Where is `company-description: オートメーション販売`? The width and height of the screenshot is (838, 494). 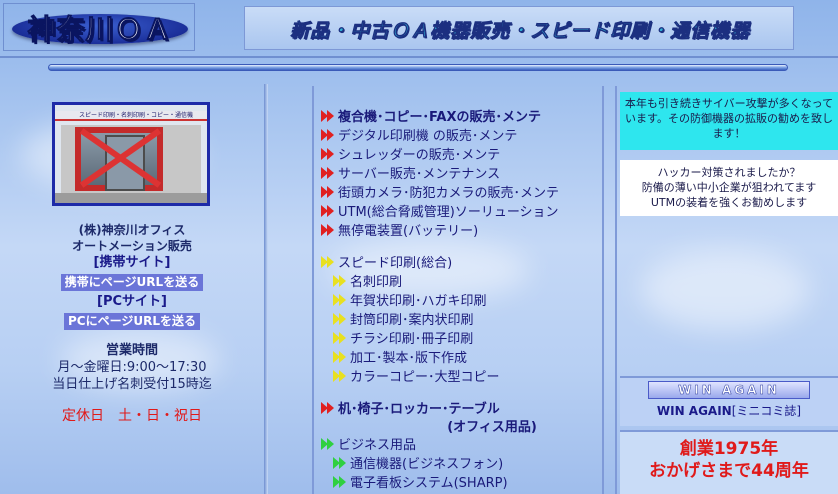 company-description: オートメーション販売 is located at coordinates (132, 246).